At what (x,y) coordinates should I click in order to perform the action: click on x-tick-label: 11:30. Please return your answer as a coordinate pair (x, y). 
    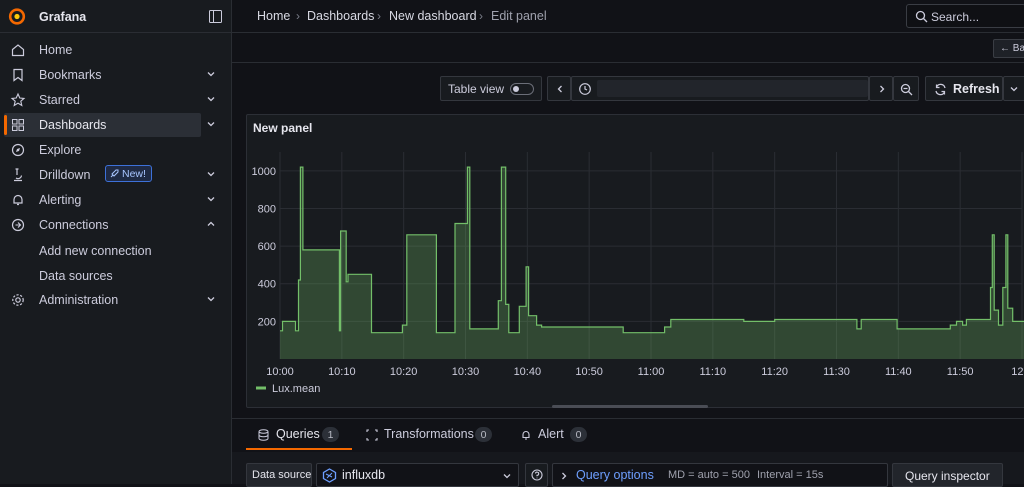
    Looking at the image, I should click on (836, 372).